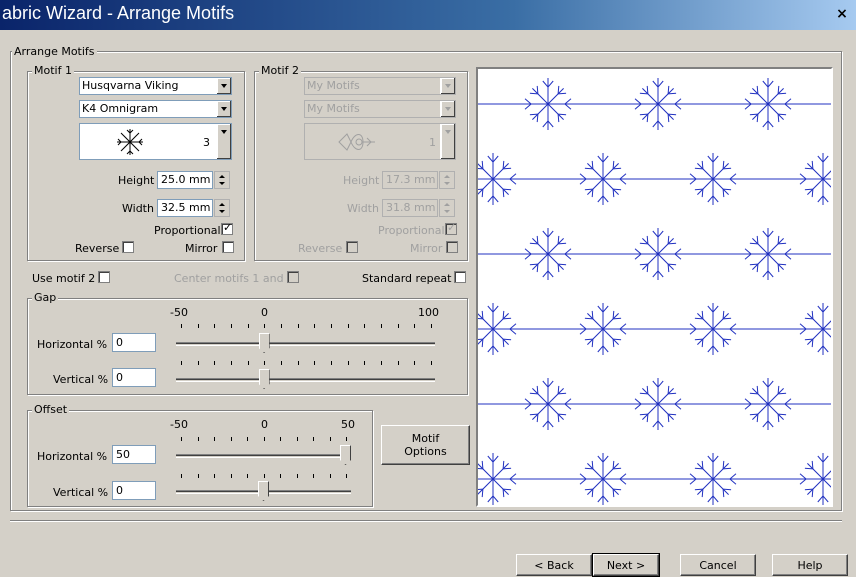  What do you see at coordinates (410, 180) in the screenshot?
I see `motif2-height-field: 17.3 mm` at bounding box center [410, 180].